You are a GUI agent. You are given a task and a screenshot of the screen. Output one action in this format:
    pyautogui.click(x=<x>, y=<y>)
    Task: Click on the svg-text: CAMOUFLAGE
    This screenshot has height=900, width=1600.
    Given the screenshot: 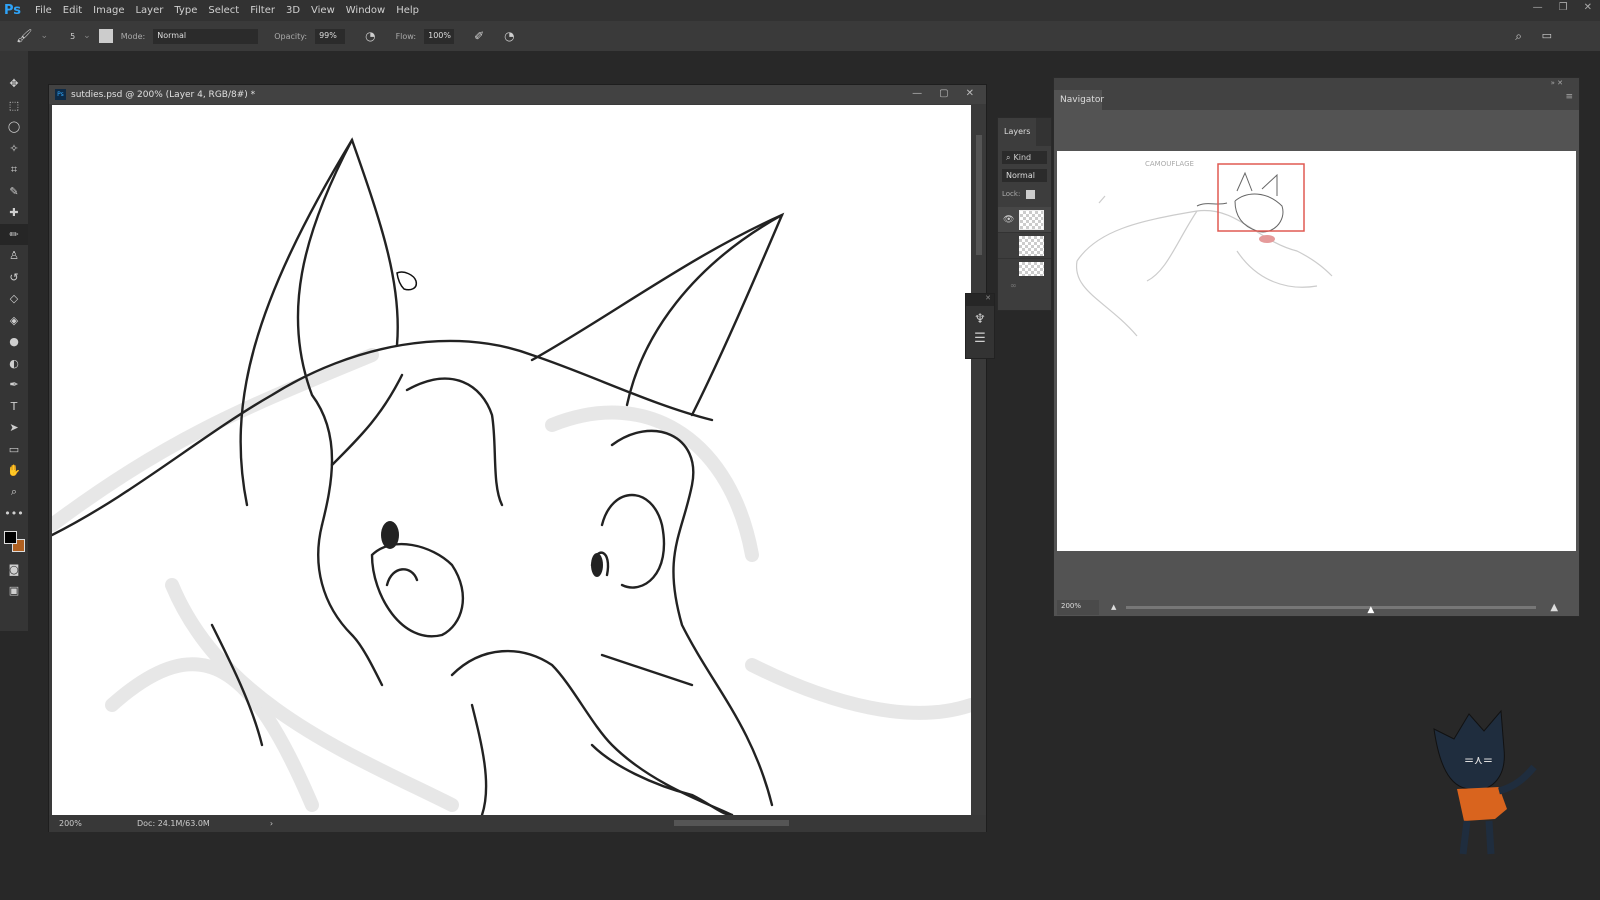 What is the action you would take?
    pyautogui.click(x=1169, y=164)
    